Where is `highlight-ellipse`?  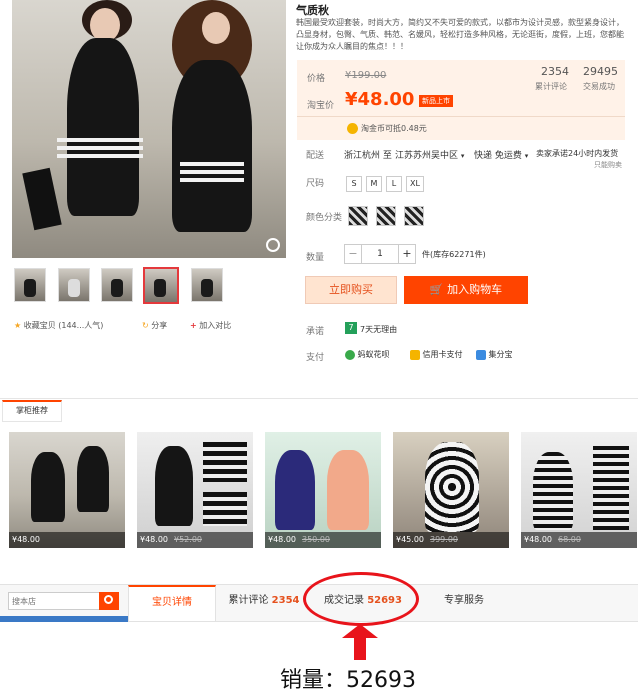 highlight-ellipse is located at coordinates (361, 599).